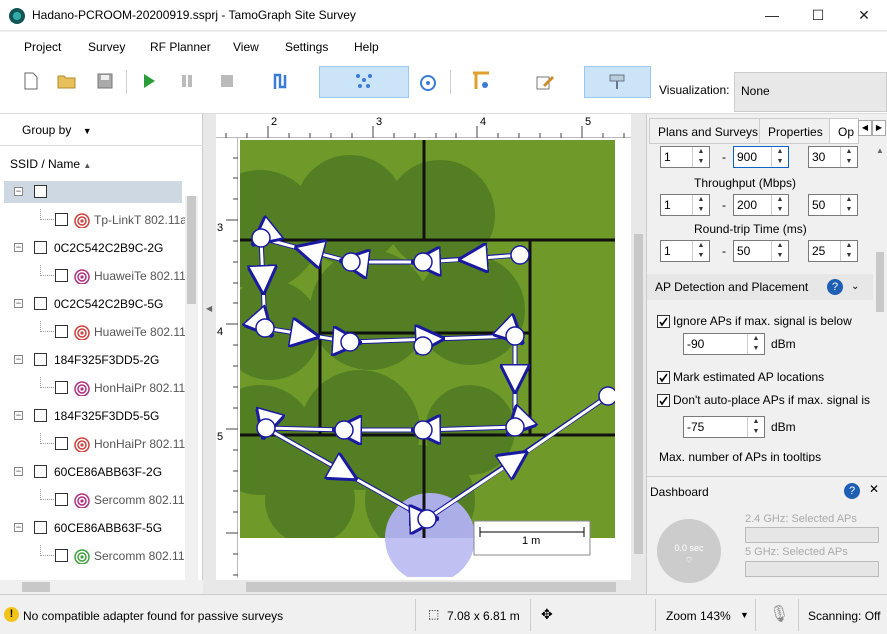  Describe the element at coordinates (833, 205) in the screenshot. I see `throughput-step-input: 50 ▲ ▼` at that location.